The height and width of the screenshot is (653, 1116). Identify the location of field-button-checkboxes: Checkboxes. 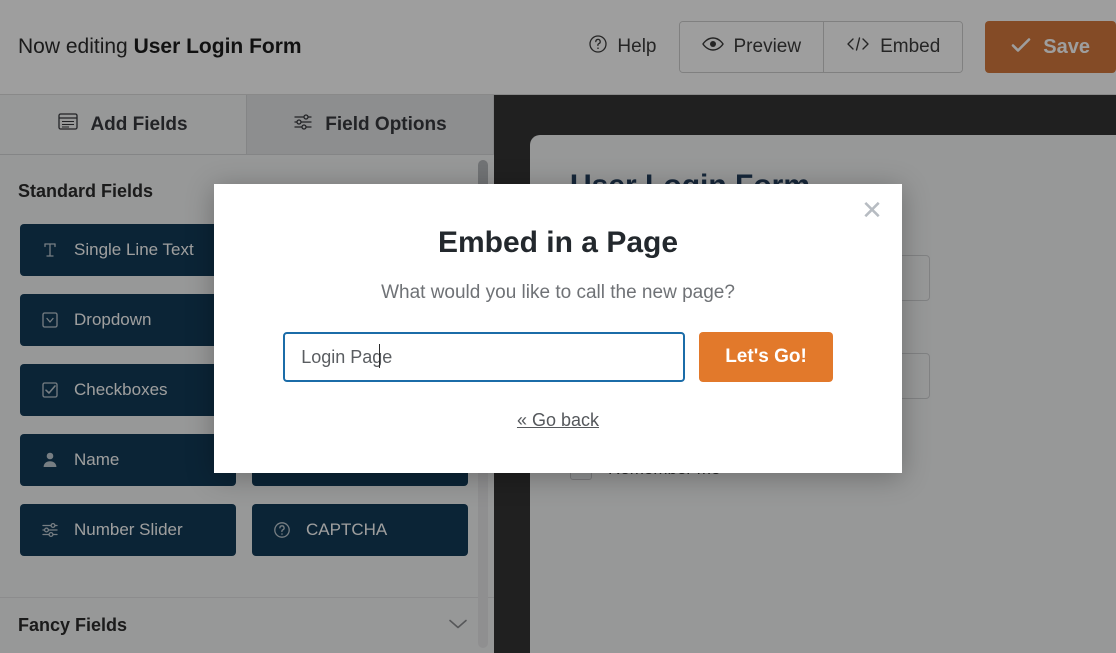
(128, 390).